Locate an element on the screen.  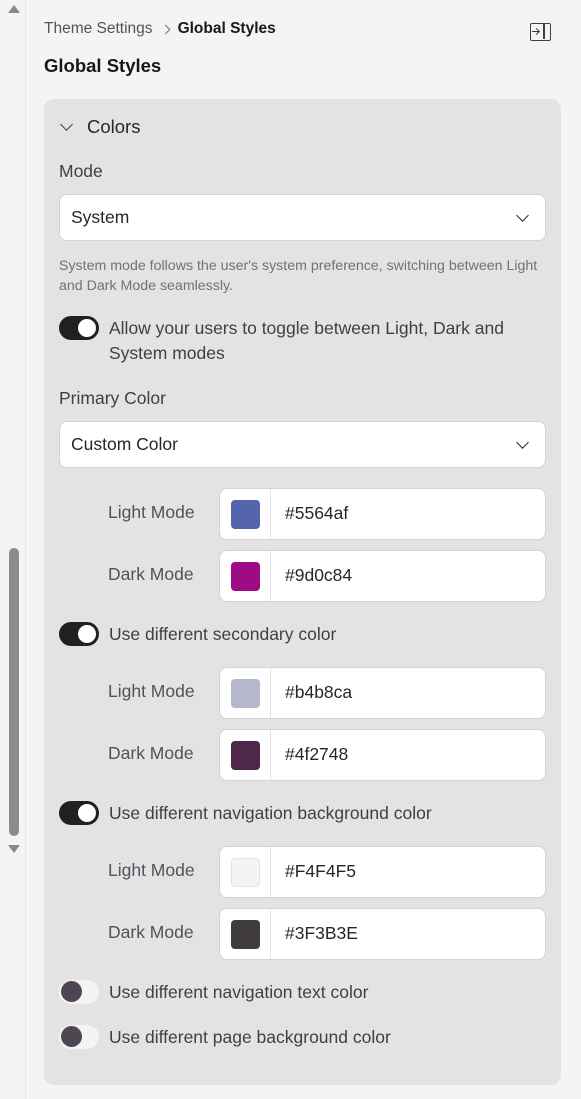
nav-bg-dark-row: Dark Mode #3F3B3E is located at coordinates (327, 934).